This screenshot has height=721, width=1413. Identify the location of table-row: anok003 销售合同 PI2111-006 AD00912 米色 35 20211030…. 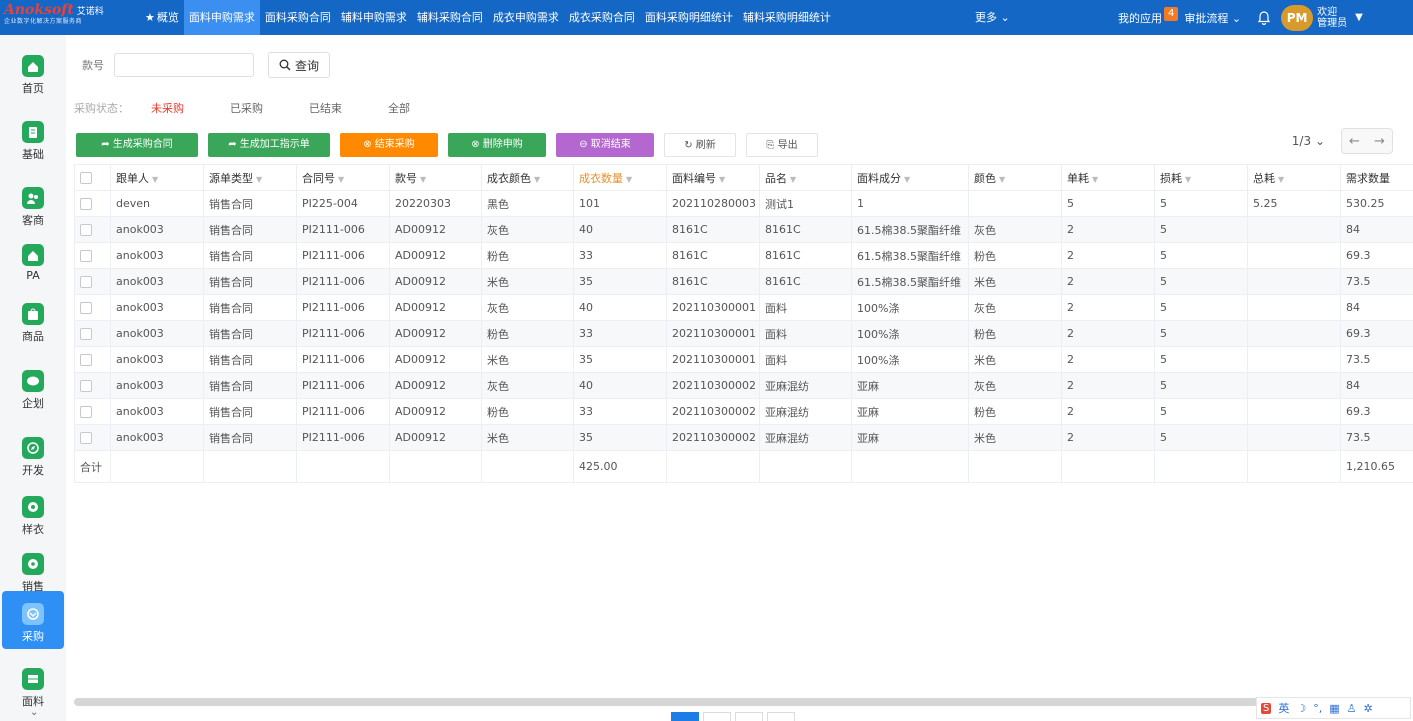
(743, 359).